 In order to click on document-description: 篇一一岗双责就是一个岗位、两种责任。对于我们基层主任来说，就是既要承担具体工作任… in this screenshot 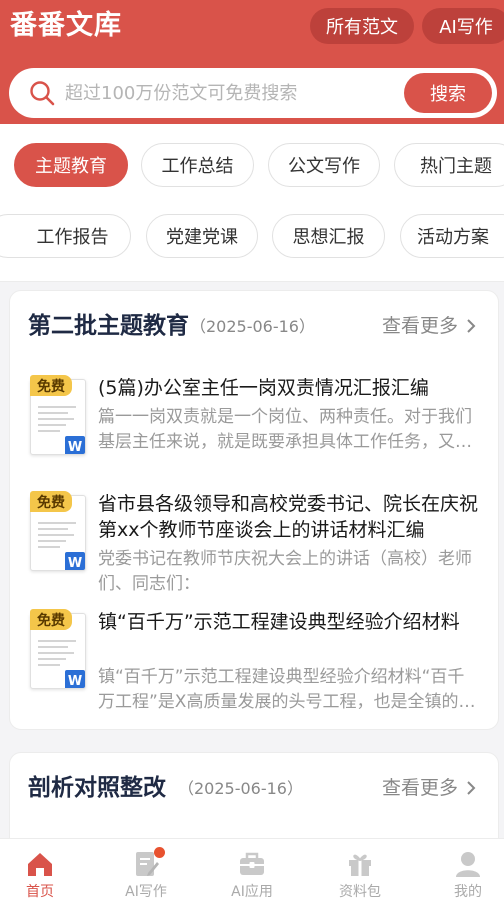, I will do `click(285, 429)`.